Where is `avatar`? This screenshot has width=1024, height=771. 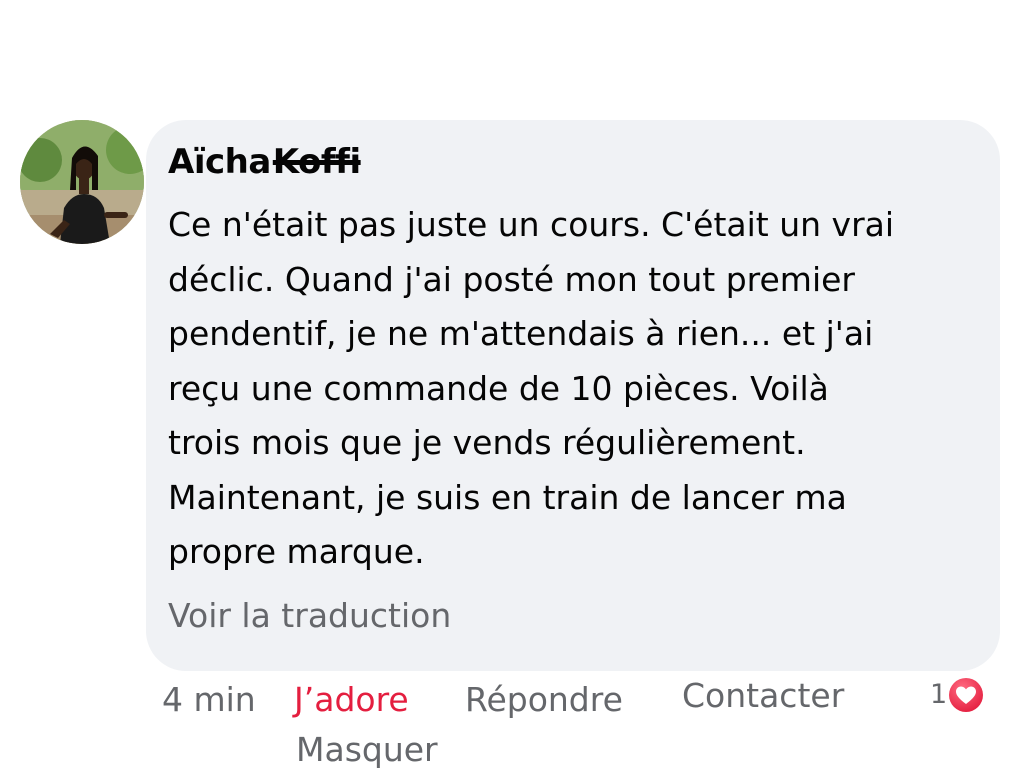 avatar is located at coordinates (82, 182).